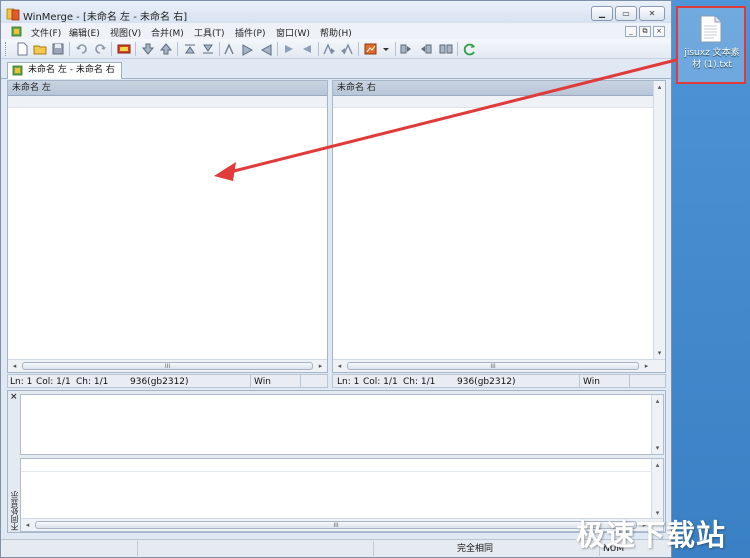  I want to click on refresh-icon, so click(470, 49).